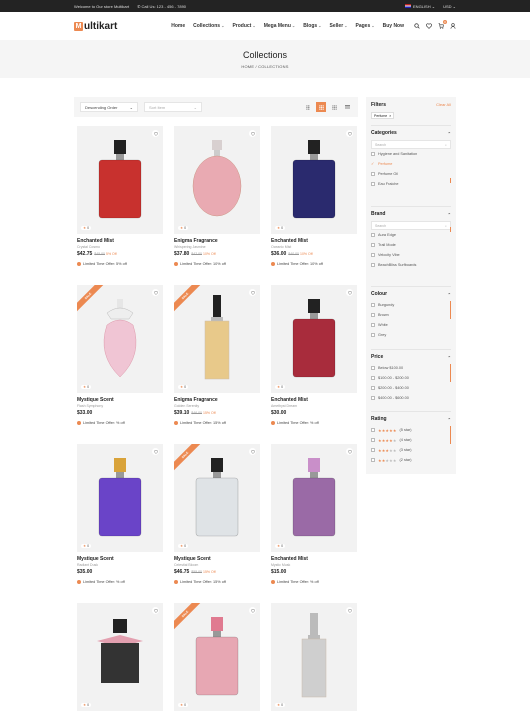 This screenshot has height=711, width=530. Describe the element at coordinates (365, 26) in the screenshot. I see `nav-item: Pages⌄` at that location.